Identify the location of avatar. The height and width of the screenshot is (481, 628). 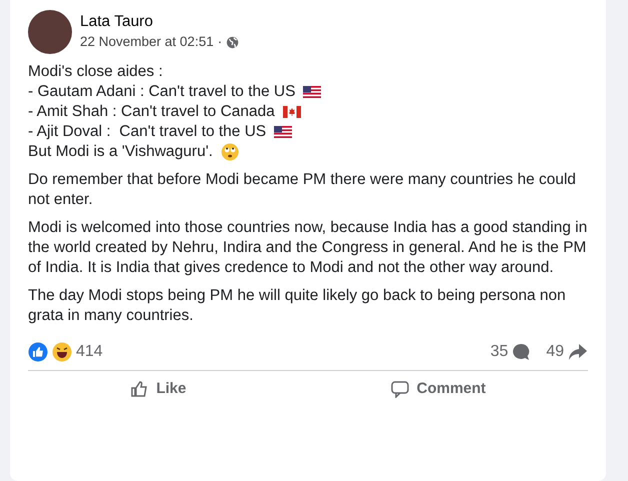
(50, 32).